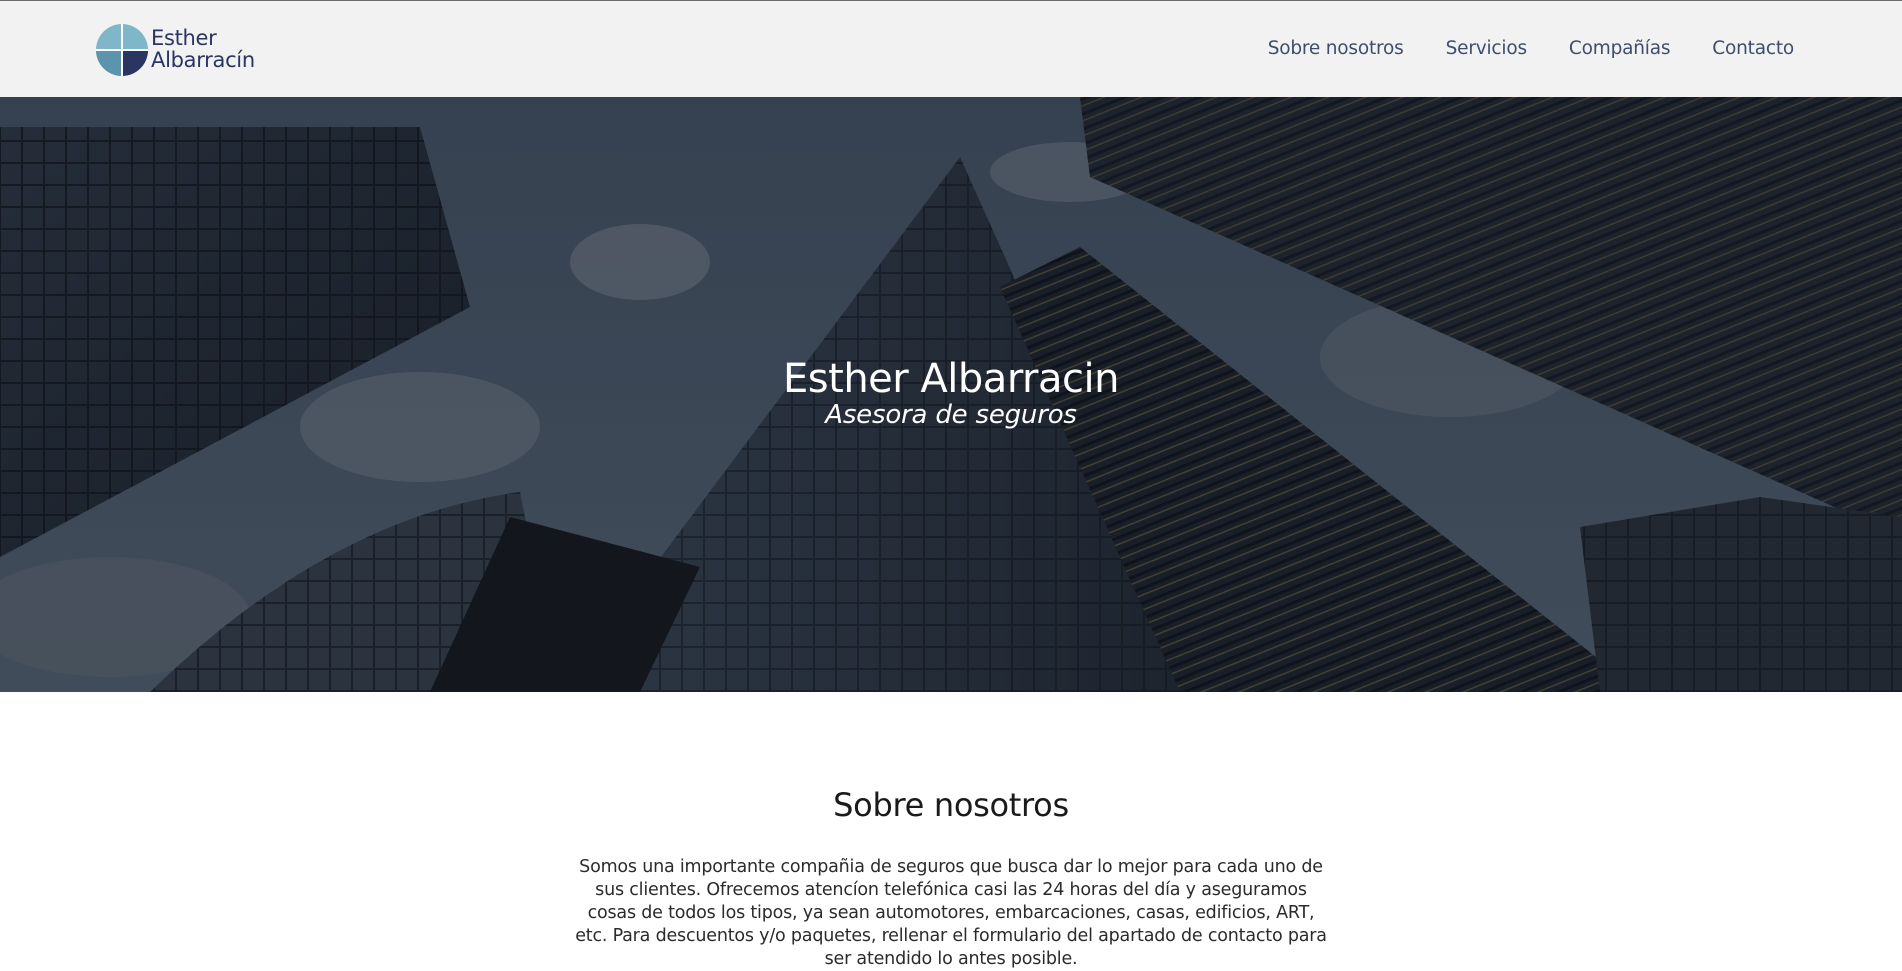 The height and width of the screenshot is (971, 1902). I want to click on nav-link-servicios: Servicios, so click(1486, 49).